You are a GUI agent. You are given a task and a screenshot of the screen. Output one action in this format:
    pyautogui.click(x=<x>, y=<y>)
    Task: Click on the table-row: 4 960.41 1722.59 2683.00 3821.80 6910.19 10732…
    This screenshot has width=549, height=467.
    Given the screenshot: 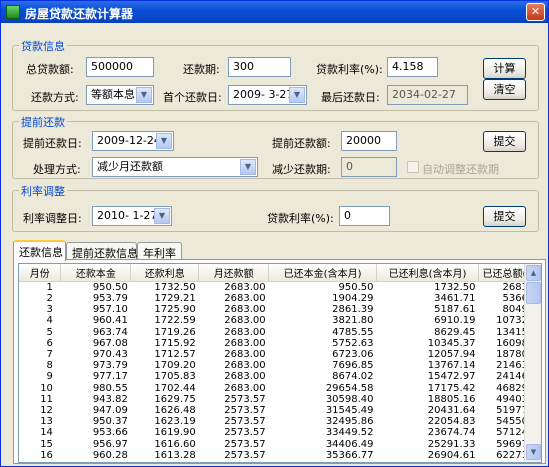 What is the action you would take?
    pyautogui.click(x=280, y=320)
    